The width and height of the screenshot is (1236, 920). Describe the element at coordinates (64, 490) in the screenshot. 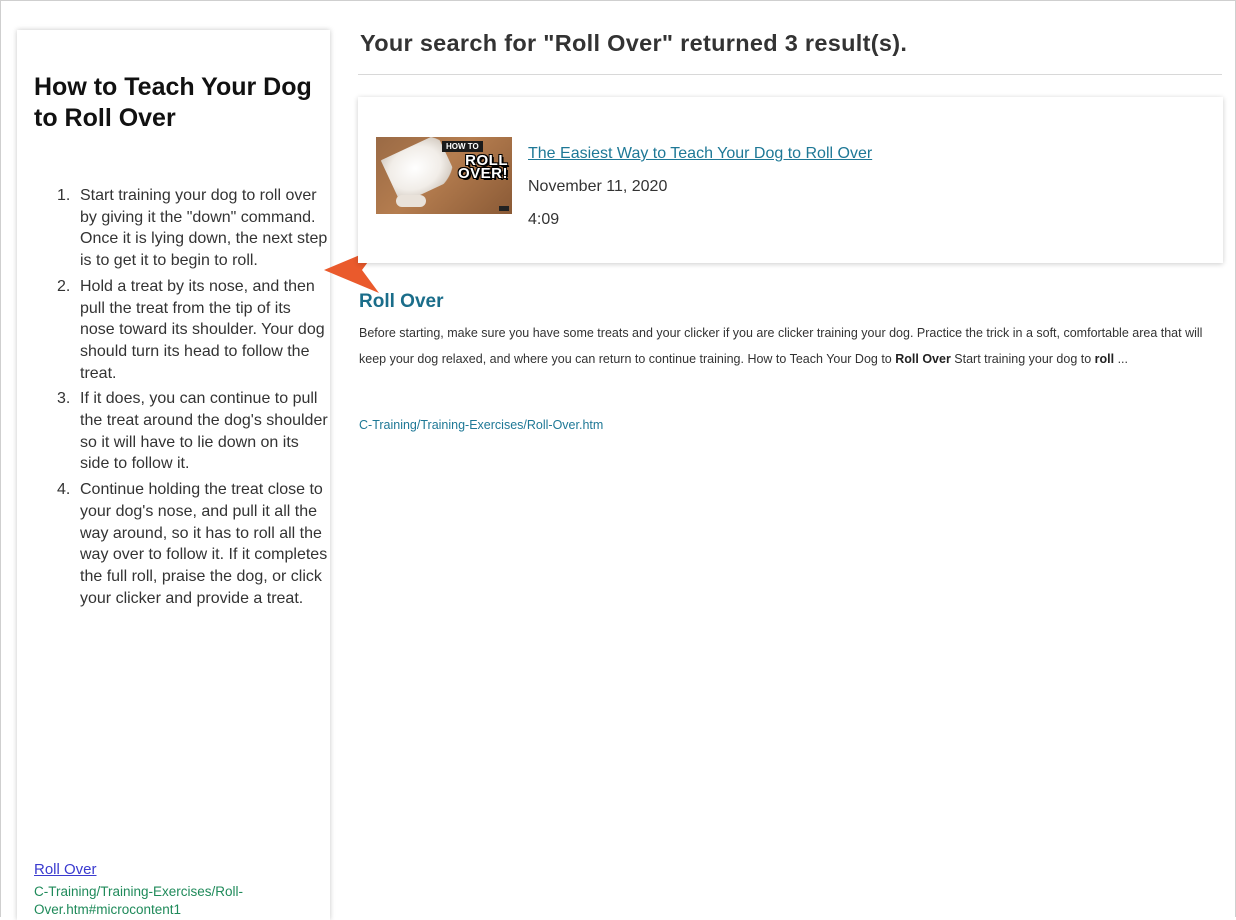

I see `step-number: 4.` at that location.